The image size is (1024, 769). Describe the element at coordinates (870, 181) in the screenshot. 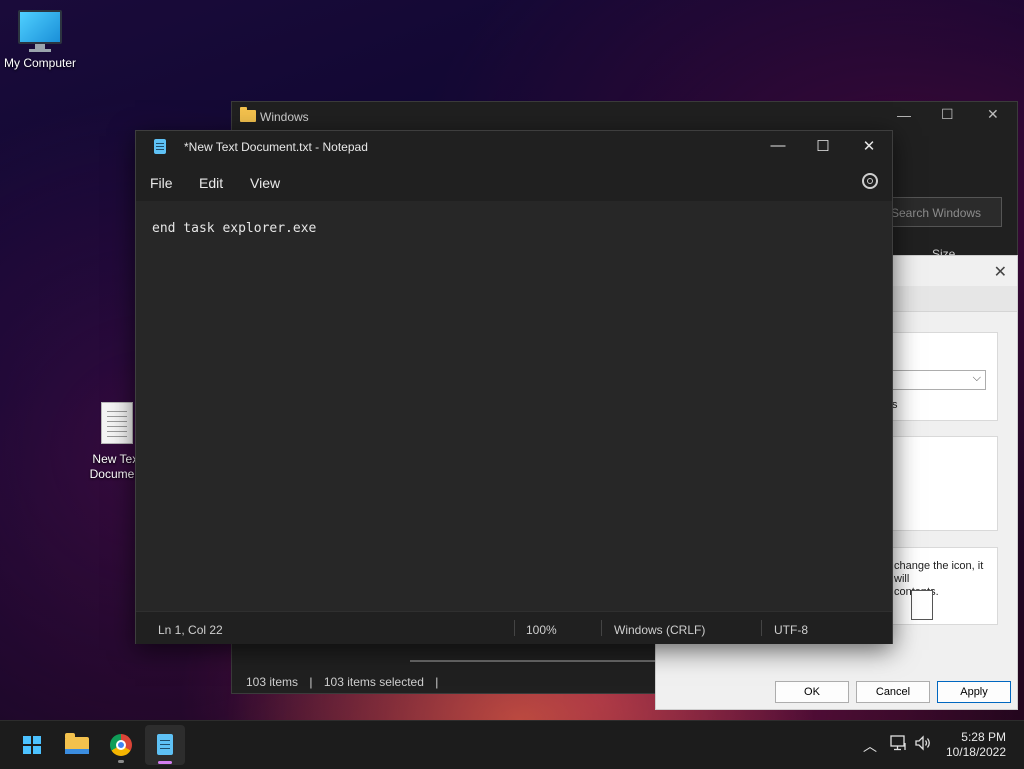

I see `gear-icon` at that location.